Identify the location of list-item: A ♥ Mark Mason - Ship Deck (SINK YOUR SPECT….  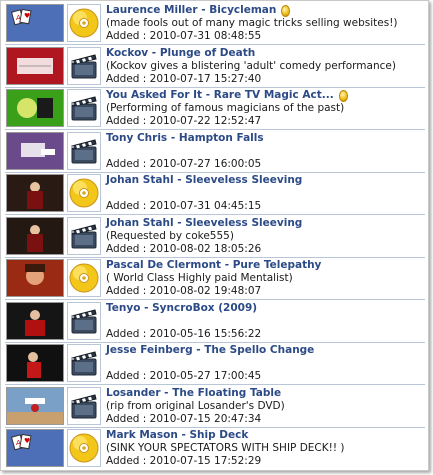
(215, 448).